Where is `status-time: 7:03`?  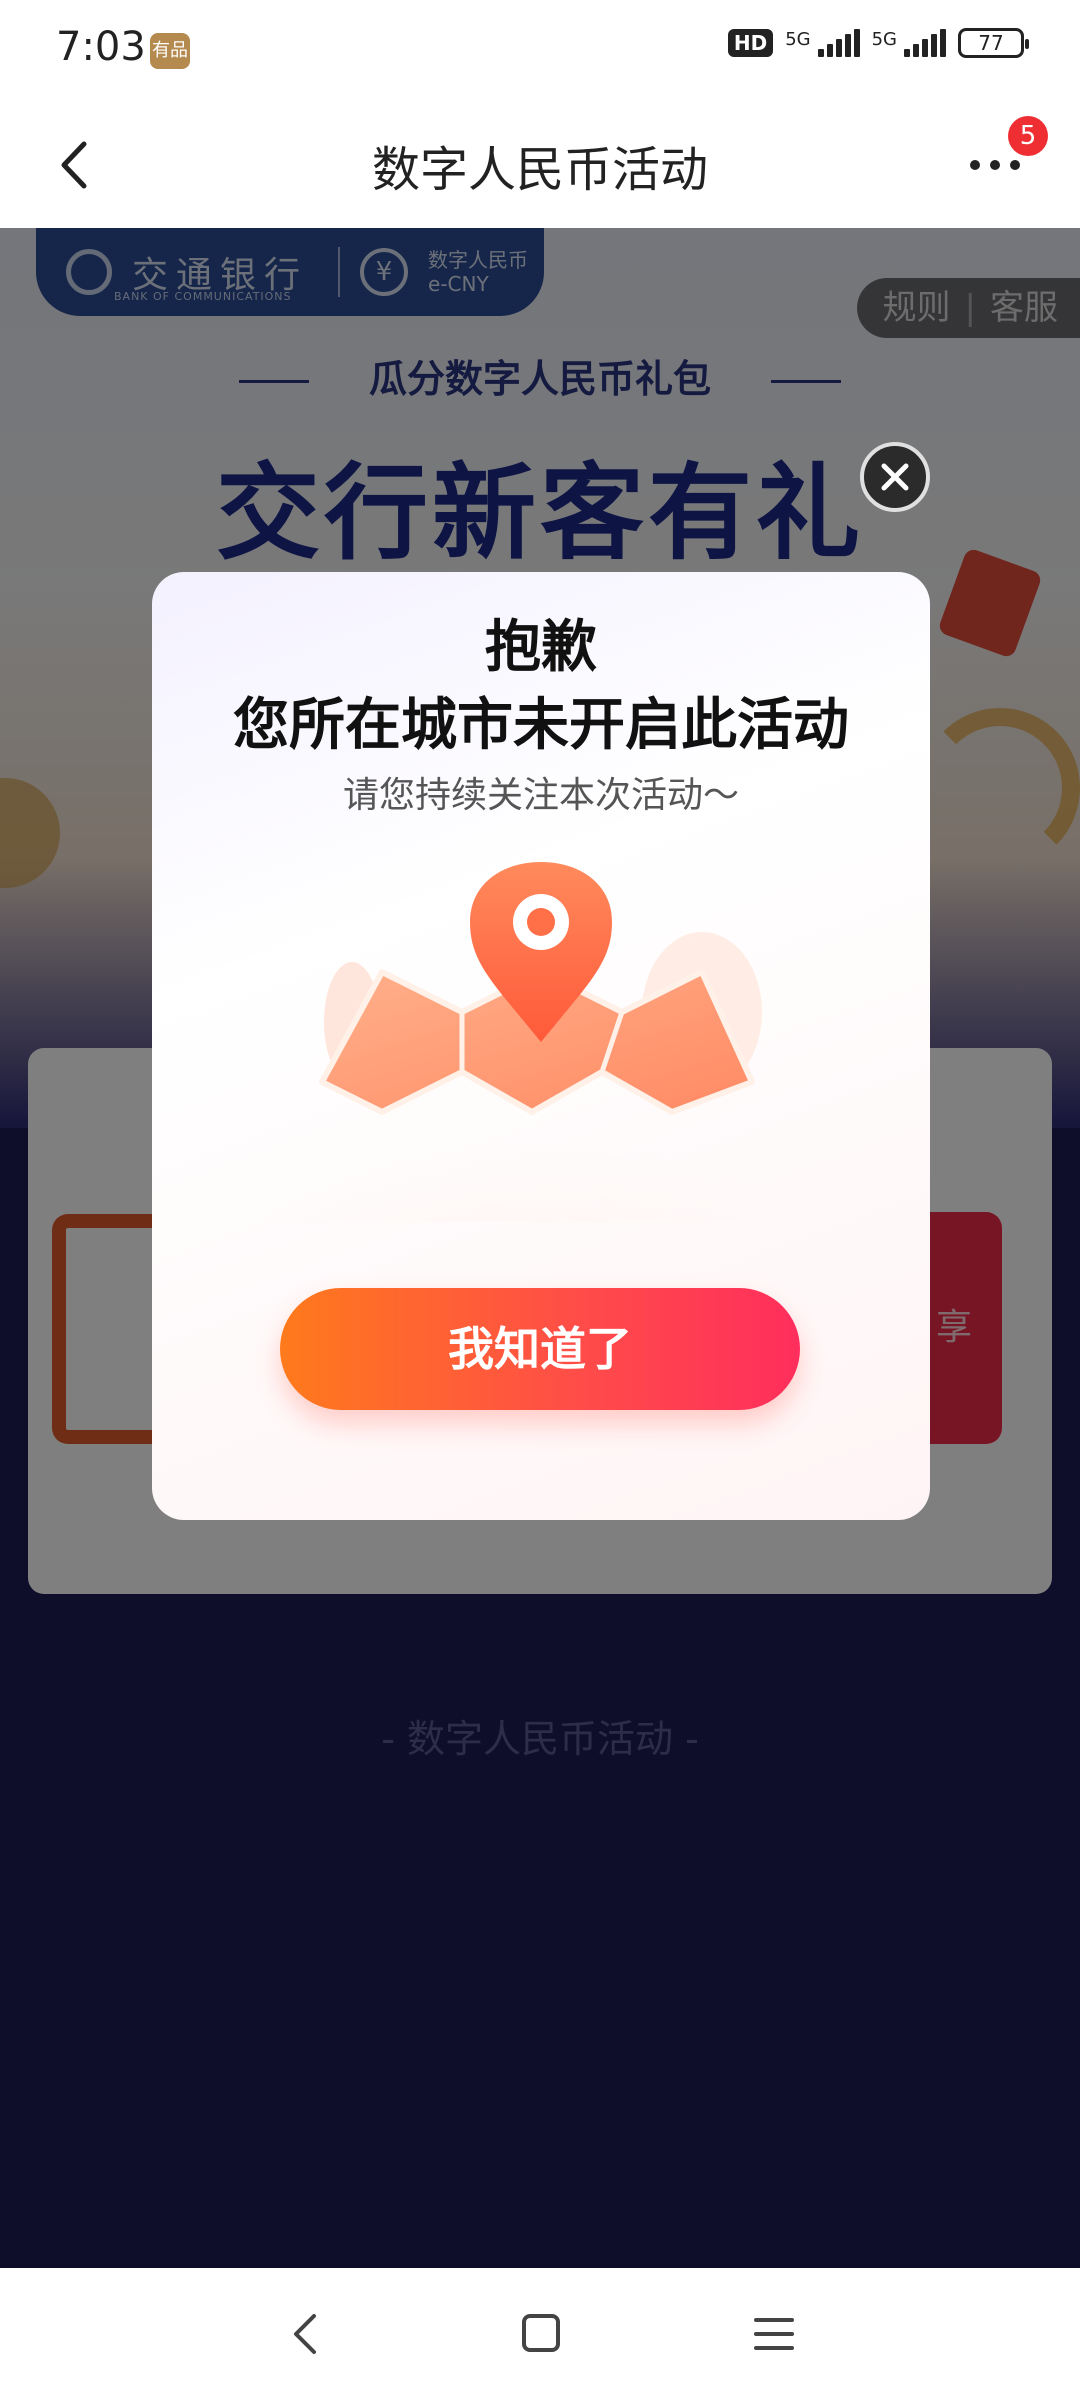
status-time: 7:03 is located at coordinates (101, 47).